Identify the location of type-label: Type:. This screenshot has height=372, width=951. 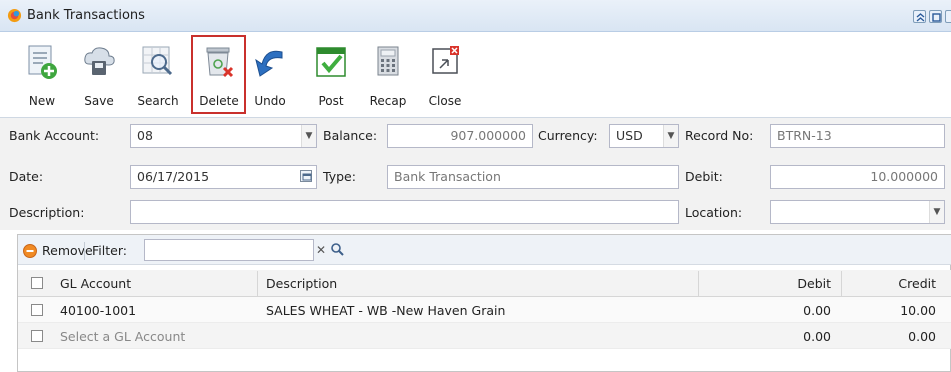
(339, 176).